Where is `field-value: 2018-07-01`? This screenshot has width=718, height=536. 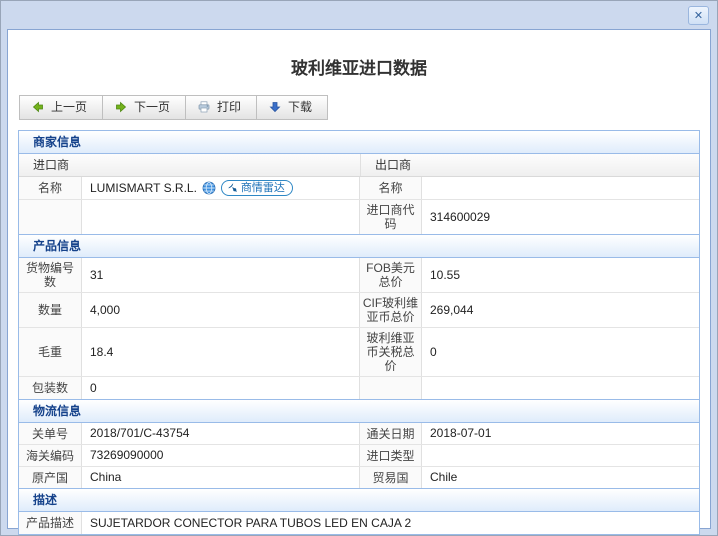
field-value: 2018-07-01 is located at coordinates (560, 433).